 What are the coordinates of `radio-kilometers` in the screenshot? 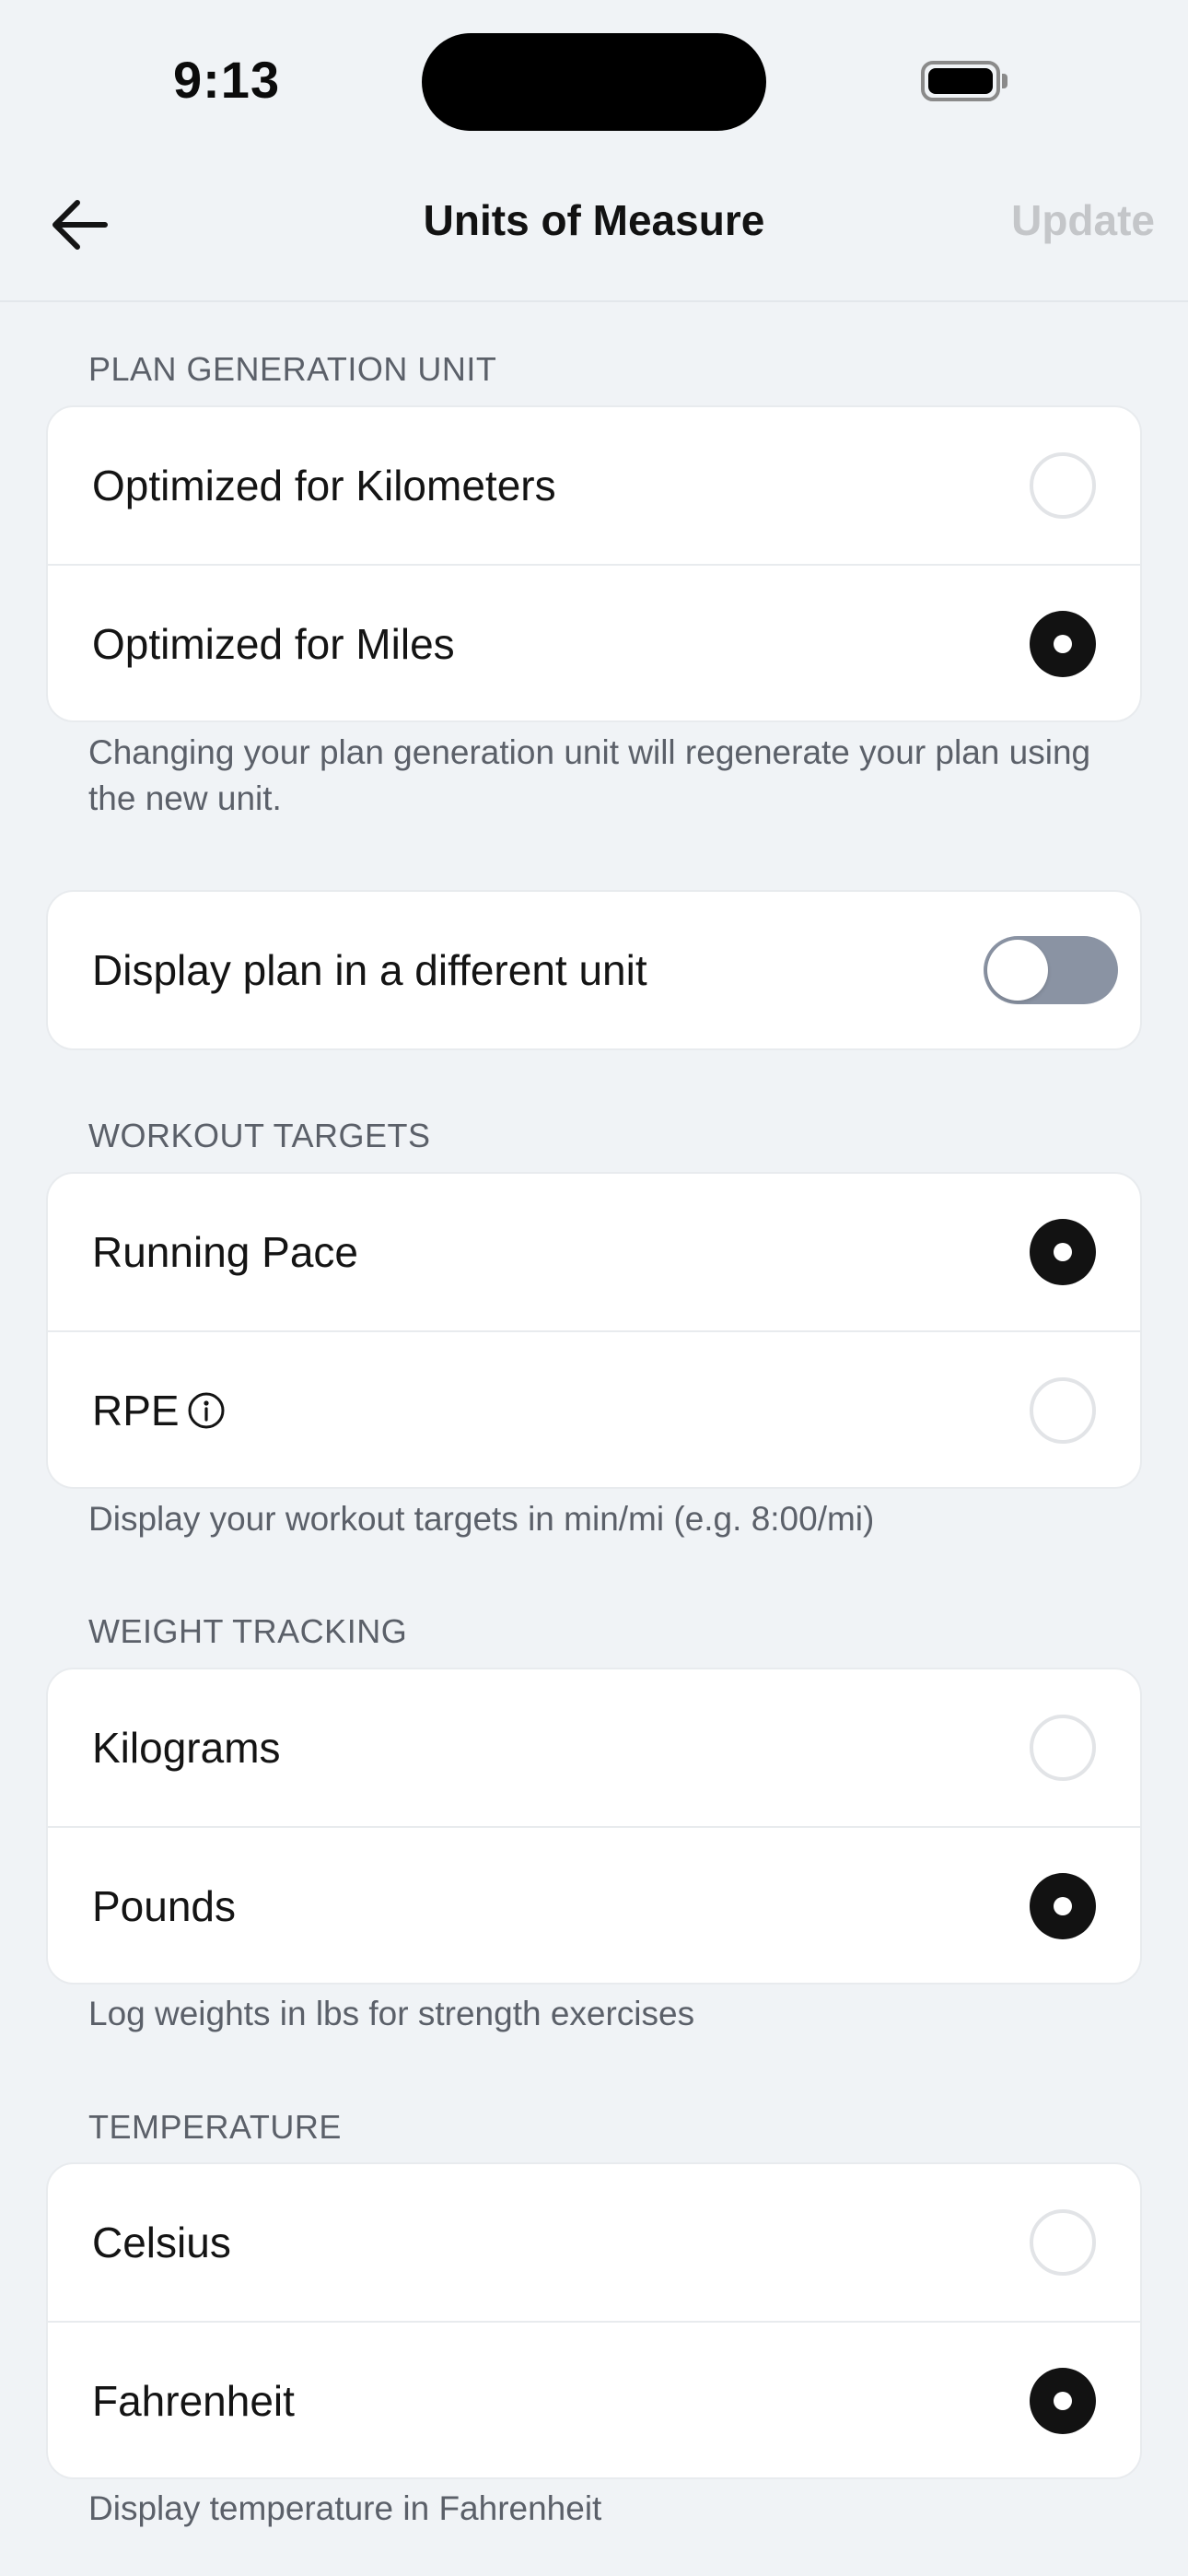 It's located at (1063, 485).